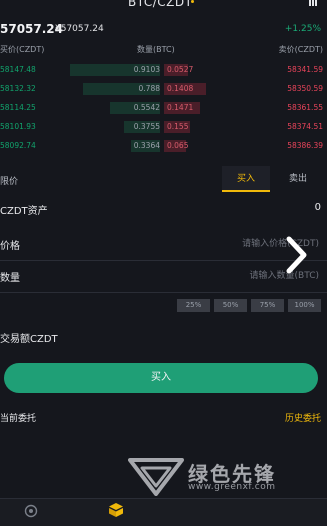 This screenshot has height=526, width=327. I want to click on percent-50-button: 50%, so click(230, 305).